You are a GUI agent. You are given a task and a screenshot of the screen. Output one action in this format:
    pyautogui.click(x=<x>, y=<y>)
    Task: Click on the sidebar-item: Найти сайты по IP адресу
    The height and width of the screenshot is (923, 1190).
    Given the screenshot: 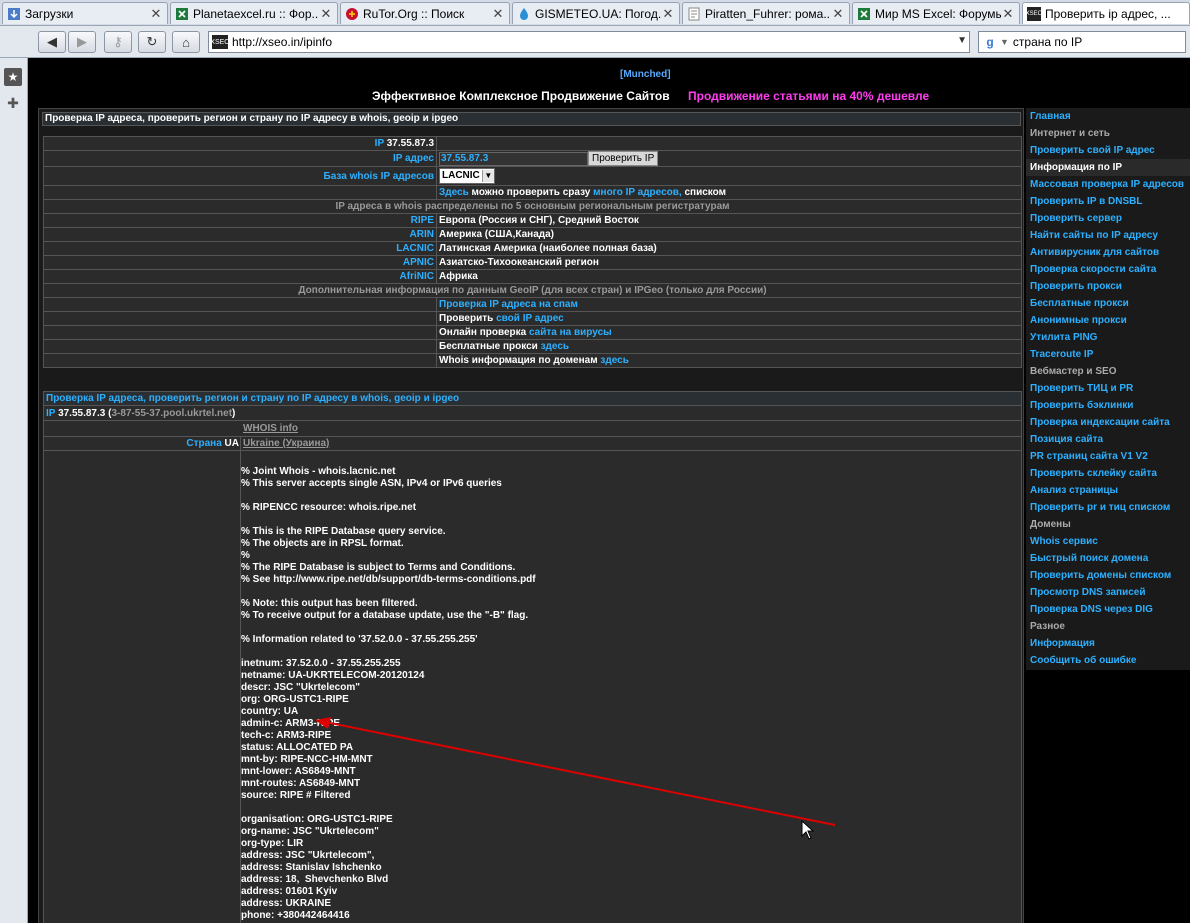 What is the action you would take?
    pyautogui.click(x=1108, y=235)
    